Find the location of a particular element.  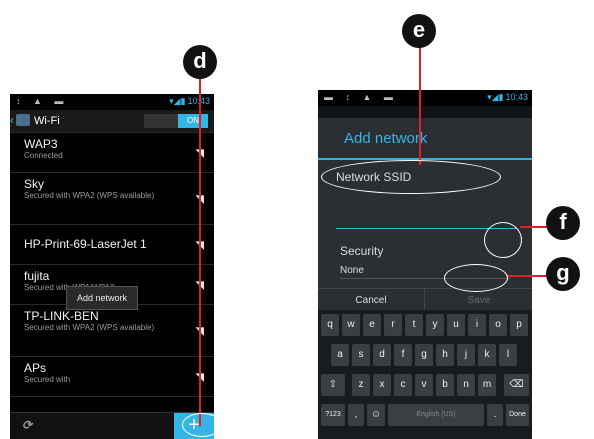

callout-d-leader-line is located at coordinates (200, 242).